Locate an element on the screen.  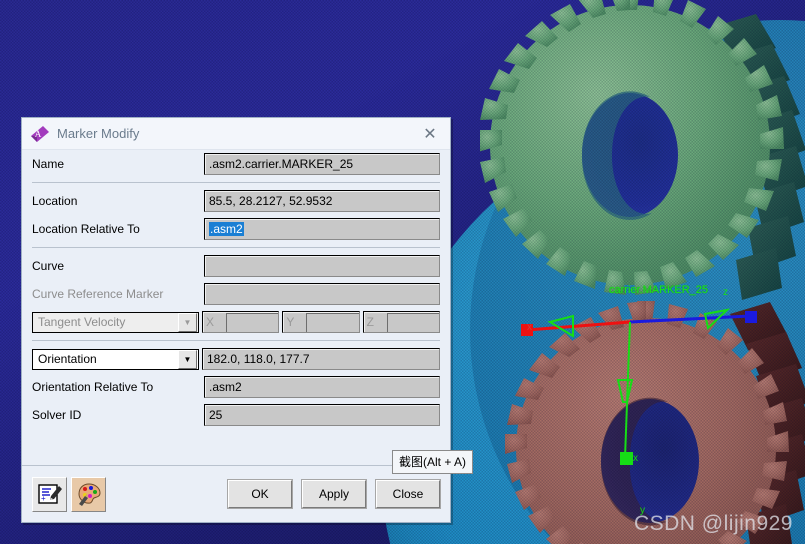
svg-text: A is located at coordinates (38, 134).